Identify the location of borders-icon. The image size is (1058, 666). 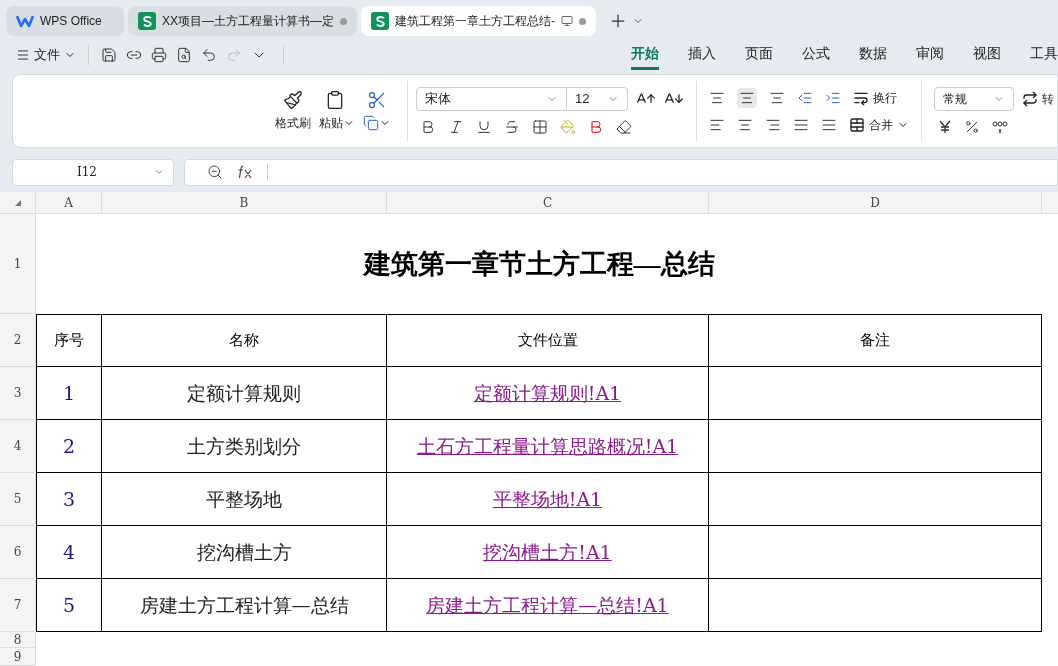
(540, 127).